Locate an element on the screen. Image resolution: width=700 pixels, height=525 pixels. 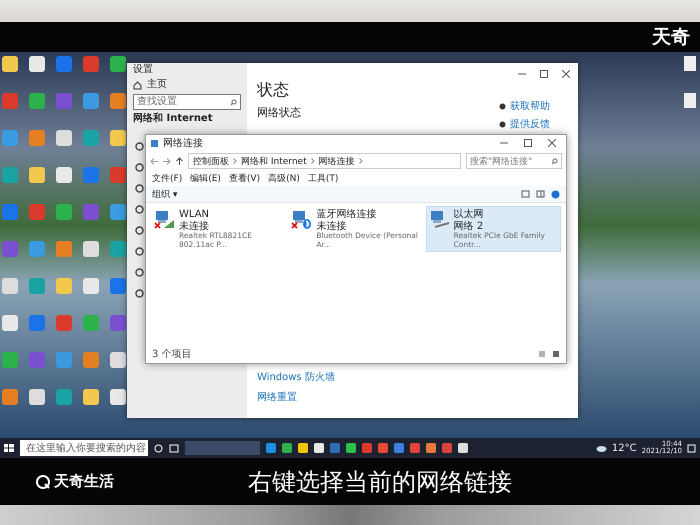
wifi-adapter-icon is located at coordinates (165, 219).